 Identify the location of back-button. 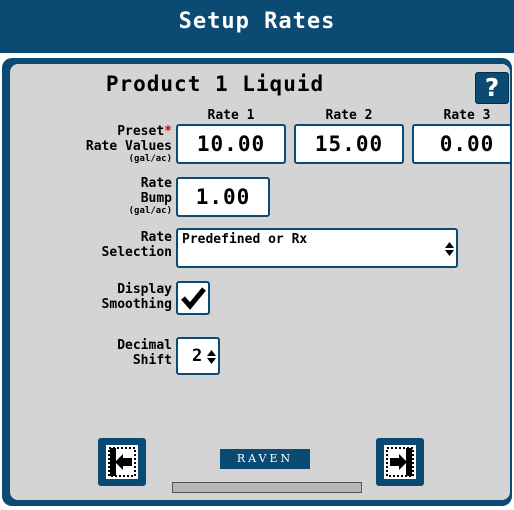
(122, 462).